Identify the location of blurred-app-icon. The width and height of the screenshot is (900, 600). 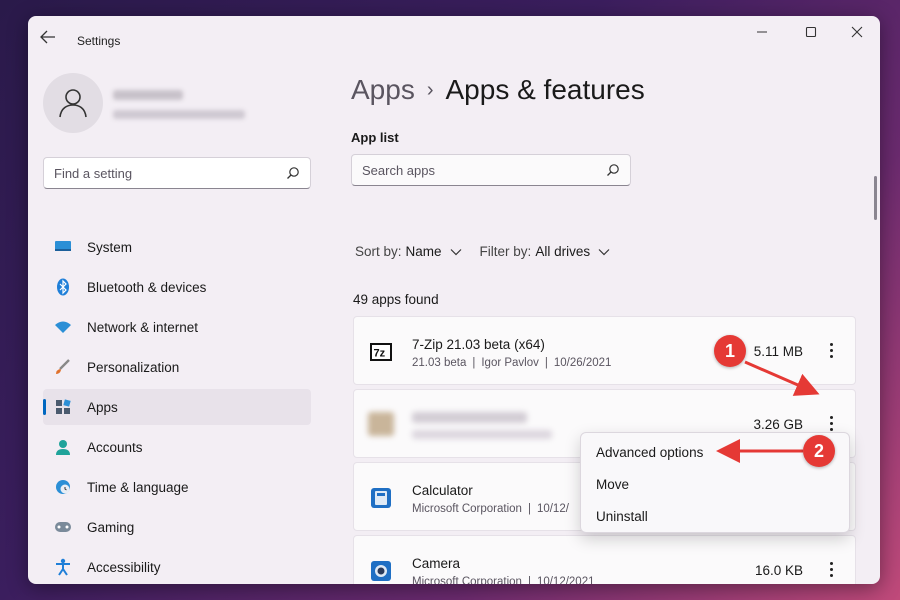
(381, 424).